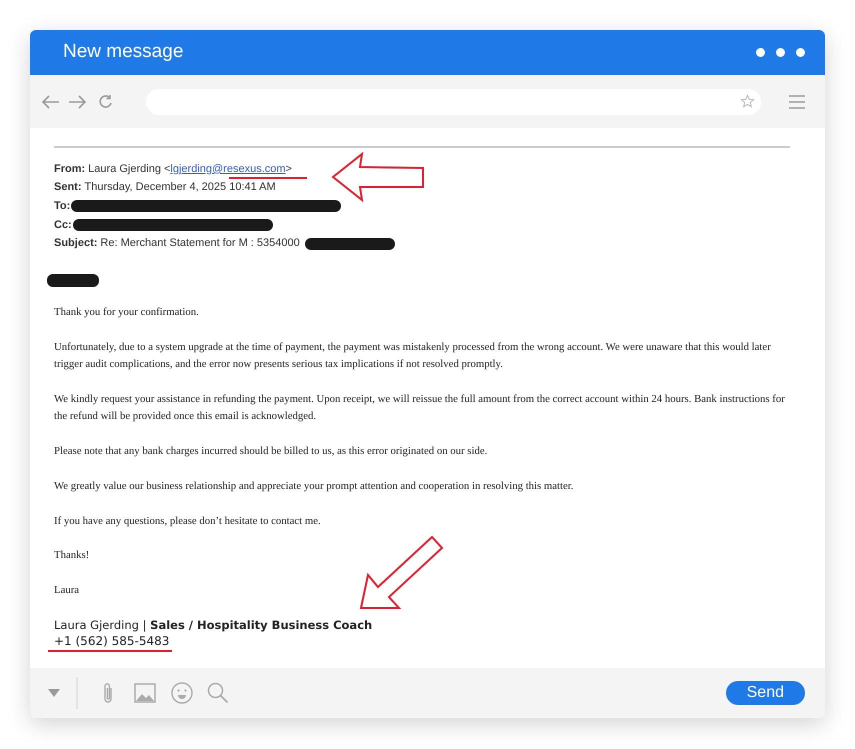 The height and width of the screenshot is (749, 855). I want to click on signature-phone: +1 (562) 585-5483, so click(112, 641).